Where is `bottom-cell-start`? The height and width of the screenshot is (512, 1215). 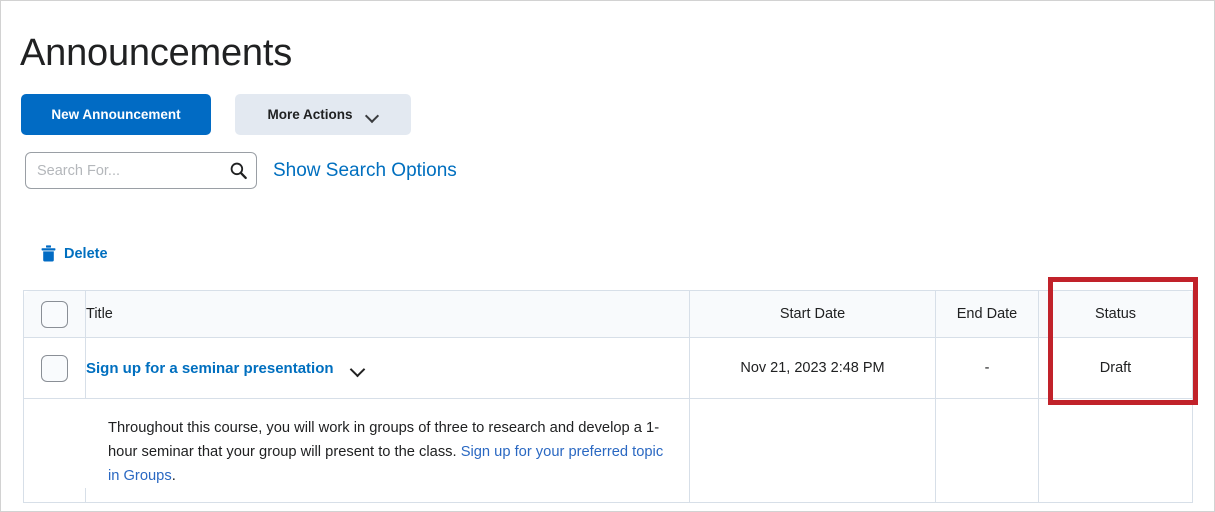
bottom-cell-start is located at coordinates (812, 495).